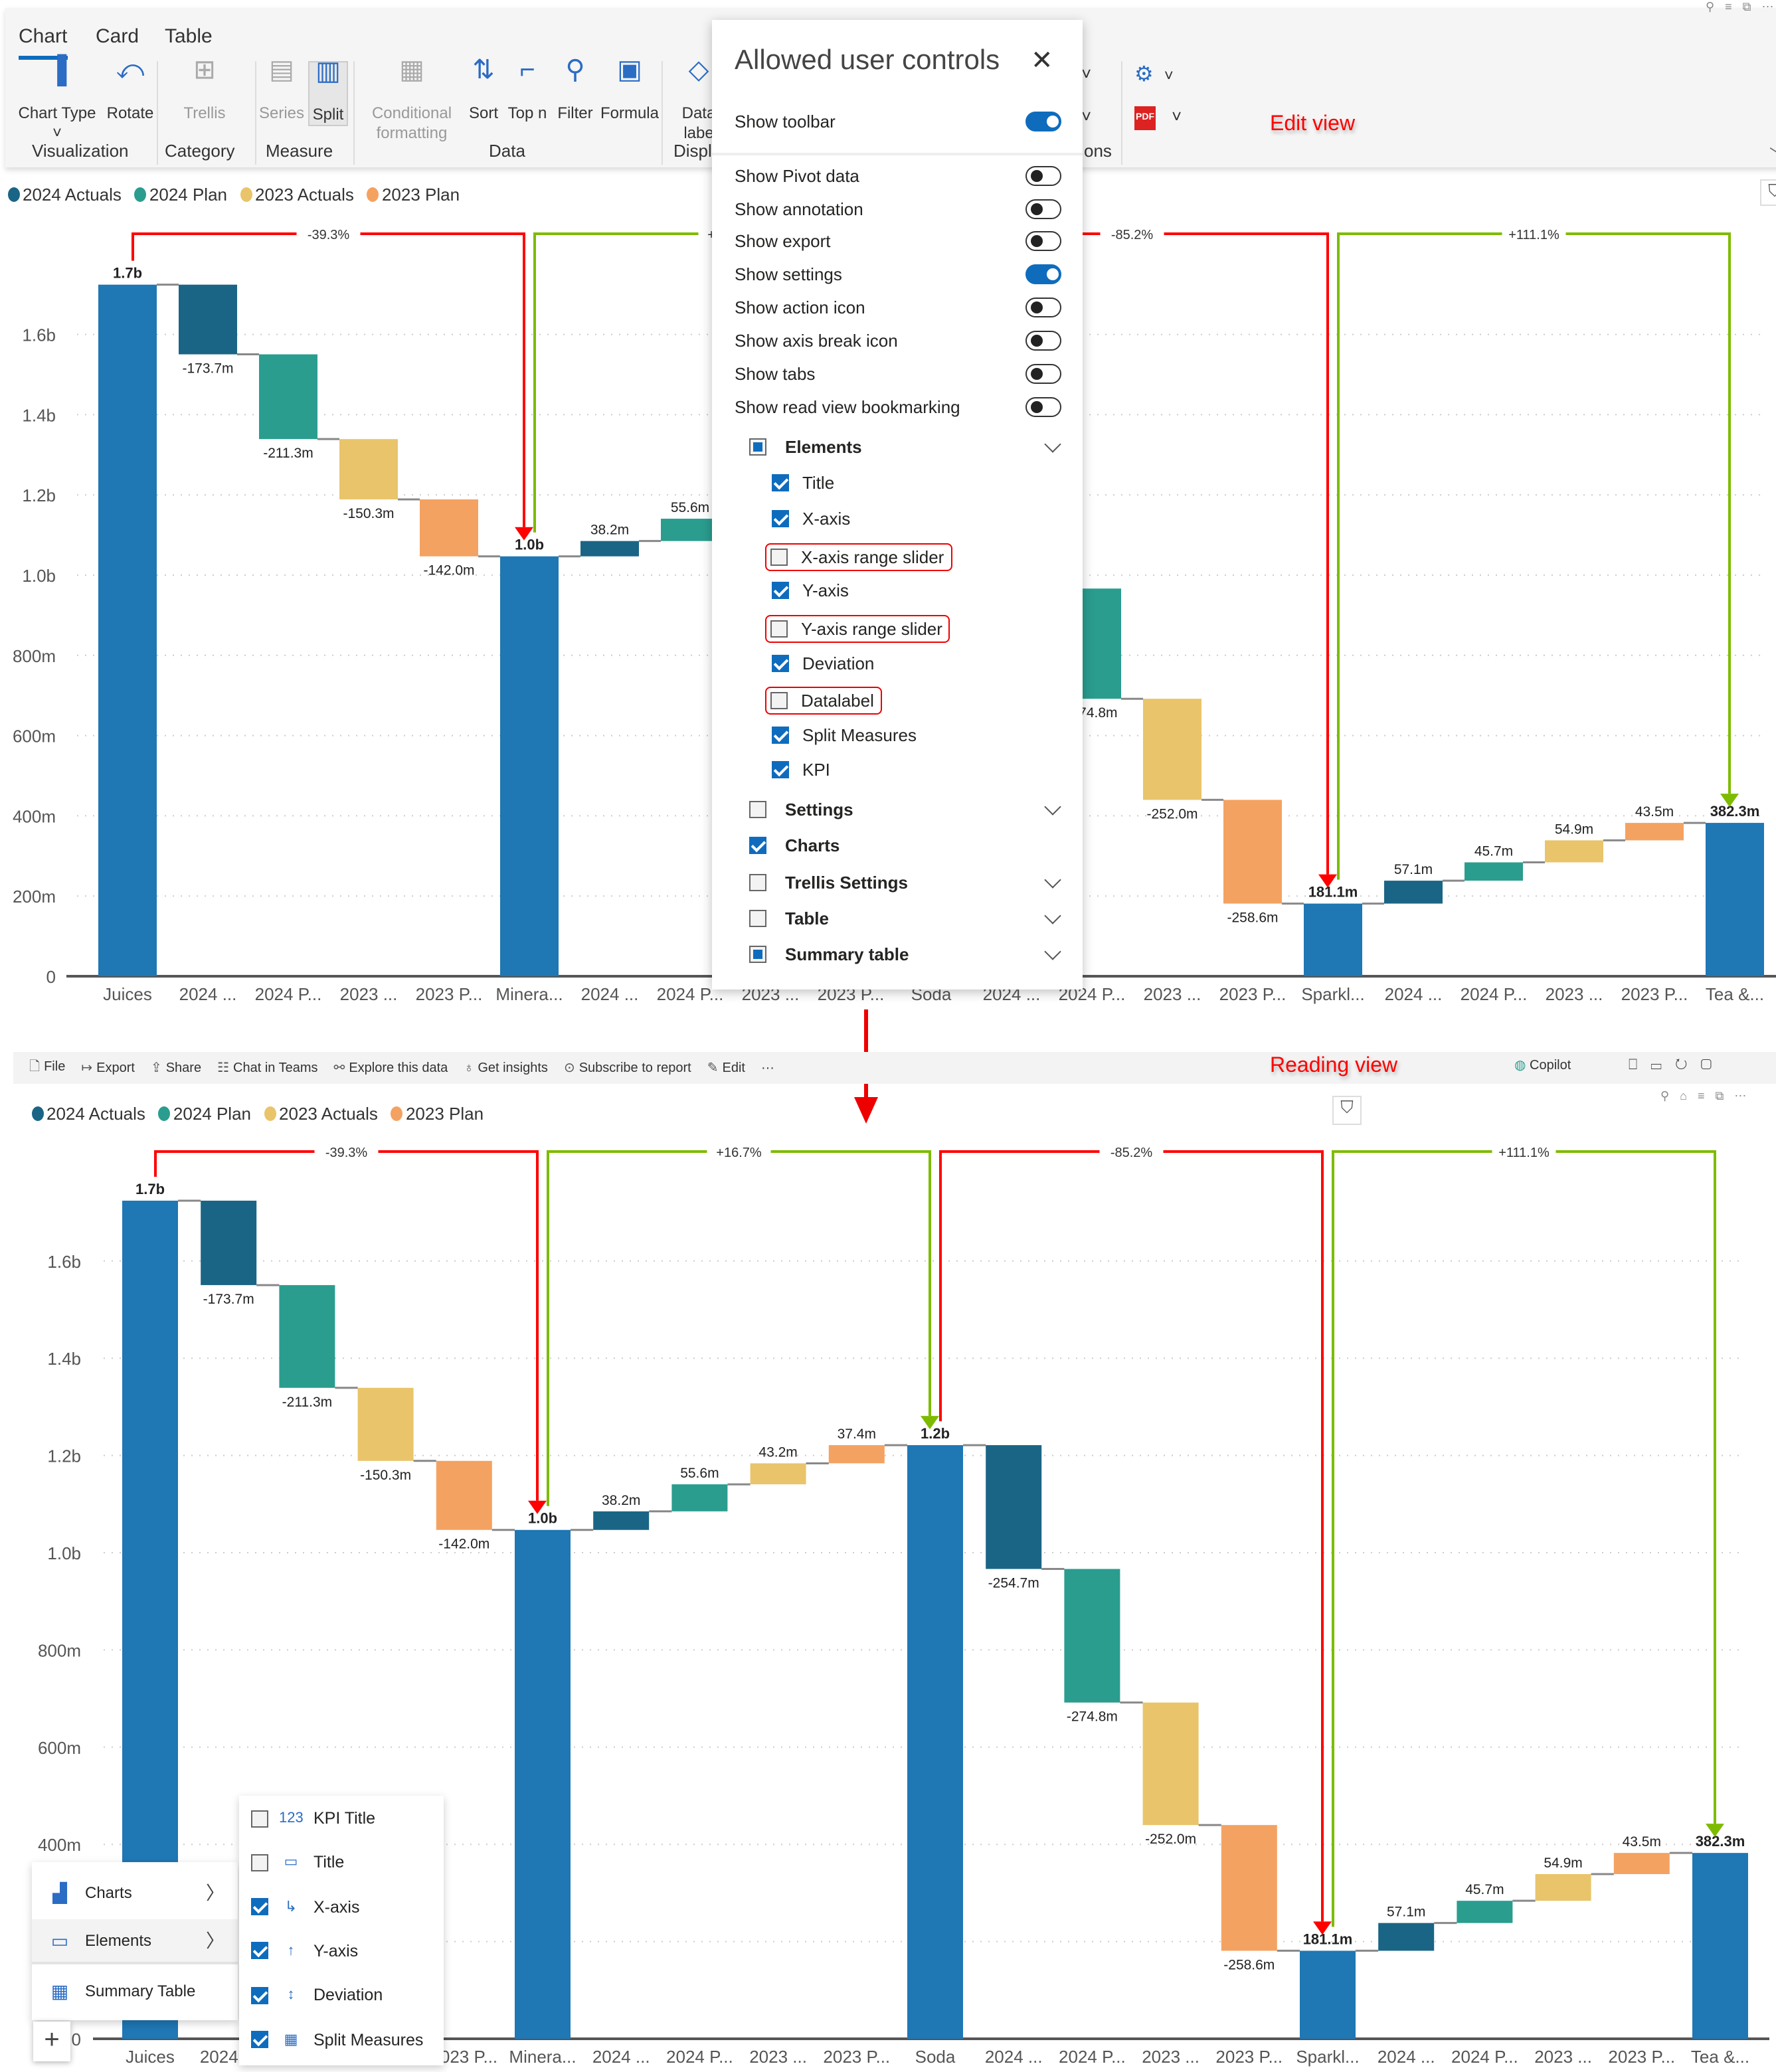  What do you see at coordinates (844, 735) in the screenshot?
I see `element-option: Split Measures` at bounding box center [844, 735].